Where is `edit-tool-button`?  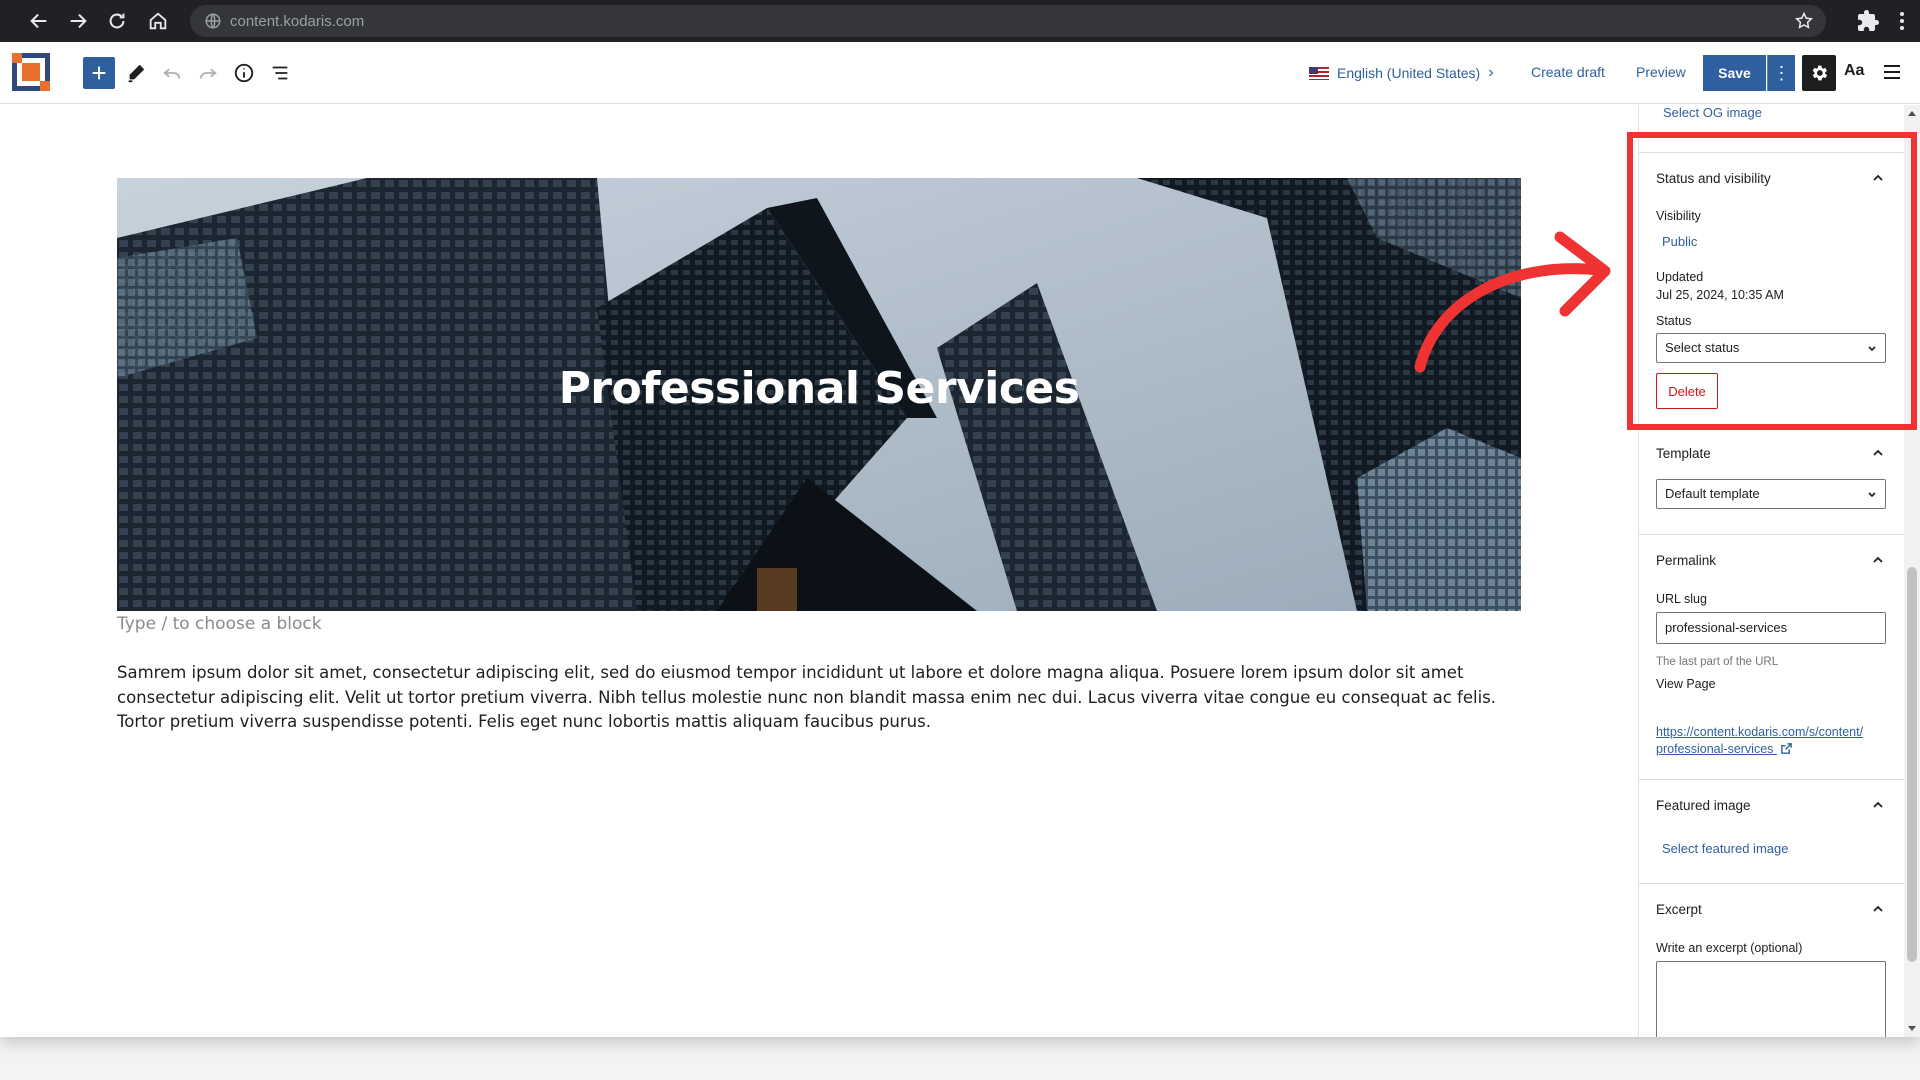 edit-tool-button is located at coordinates (136, 73).